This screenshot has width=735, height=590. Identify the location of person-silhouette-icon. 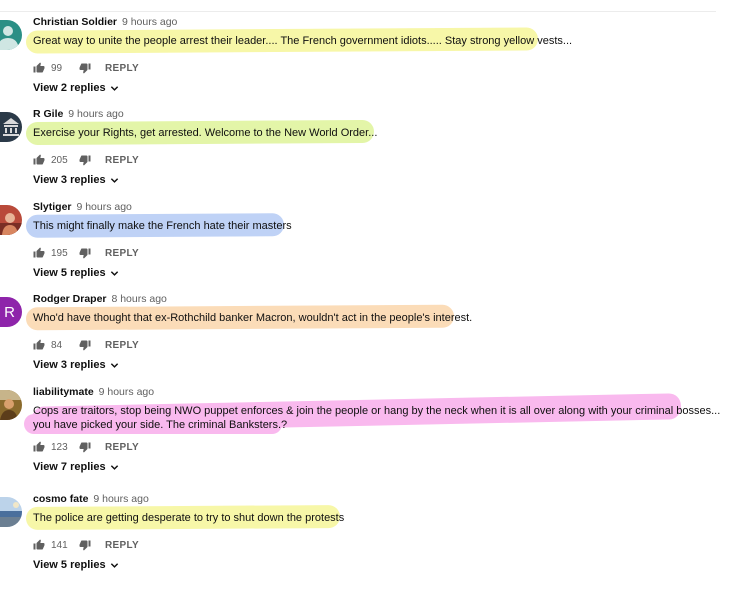
(11, 35).